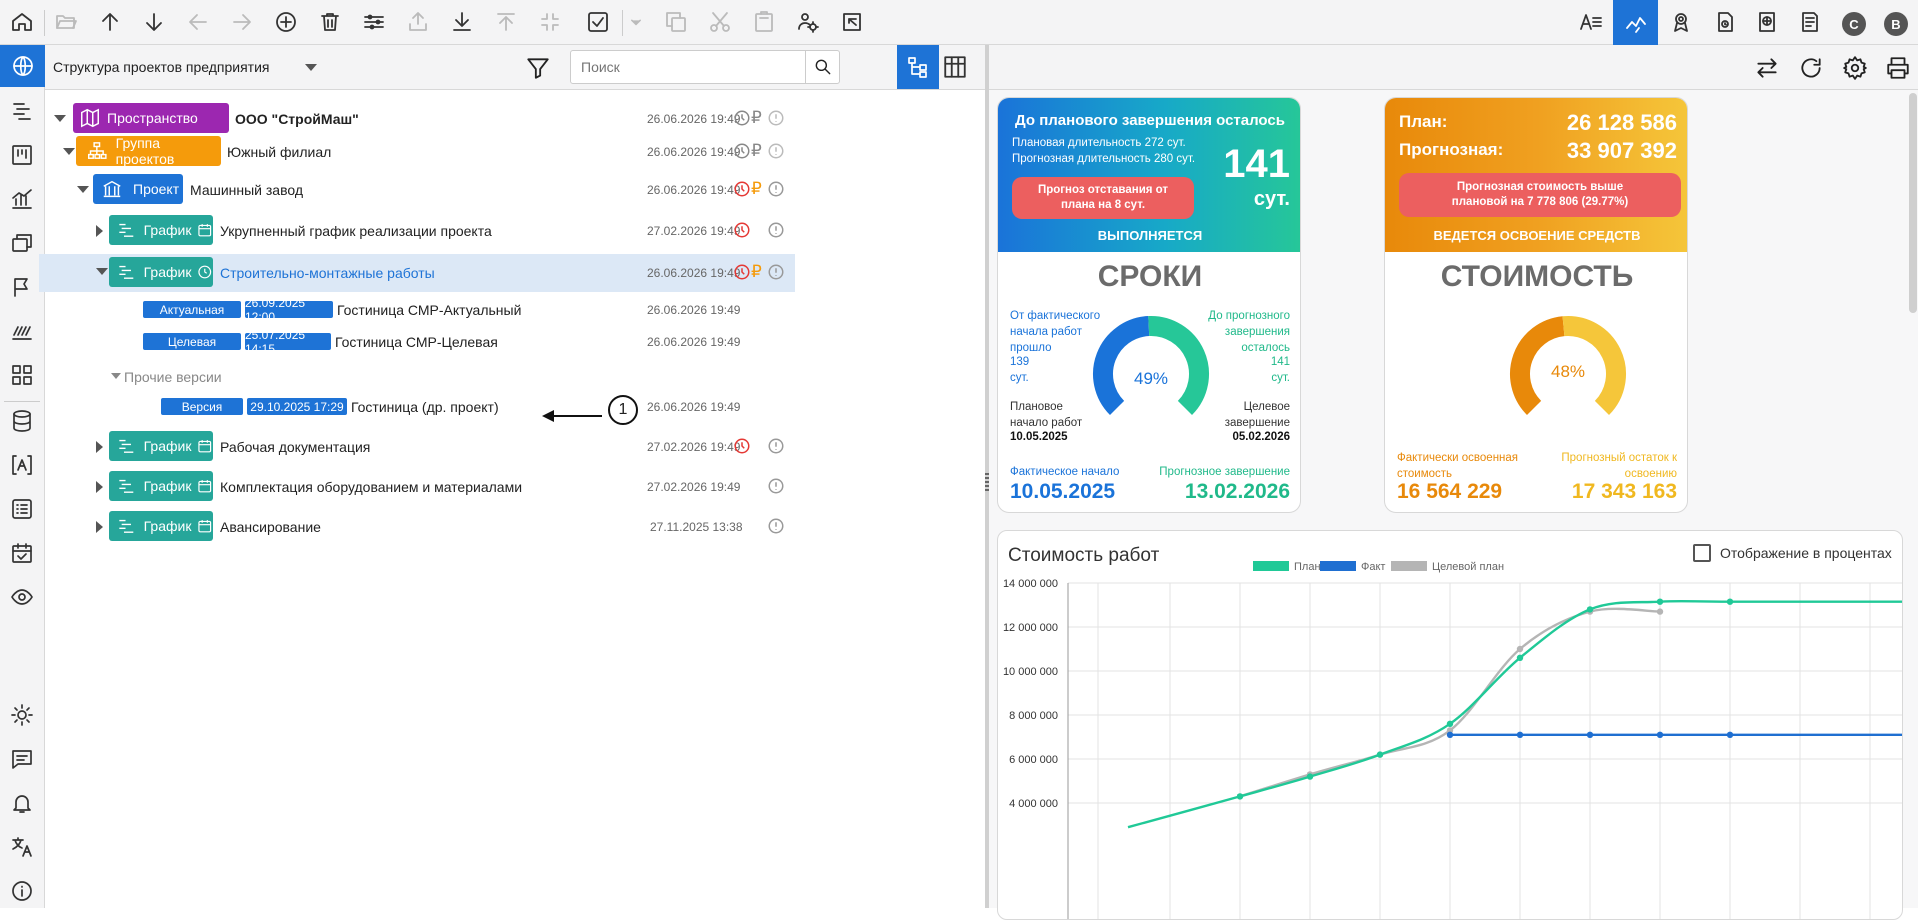 The width and height of the screenshot is (1918, 920). What do you see at coordinates (286, 22) in the screenshot?
I see `add-circle-icon` at bounding box center [286, 22].